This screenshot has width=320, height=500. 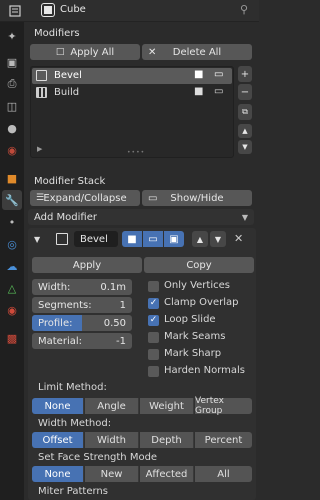 What do you see at coordinates (12, 266) in the screenshot?
I see `constraints-tab-icon: ☁` at bounding box center [12, 266].